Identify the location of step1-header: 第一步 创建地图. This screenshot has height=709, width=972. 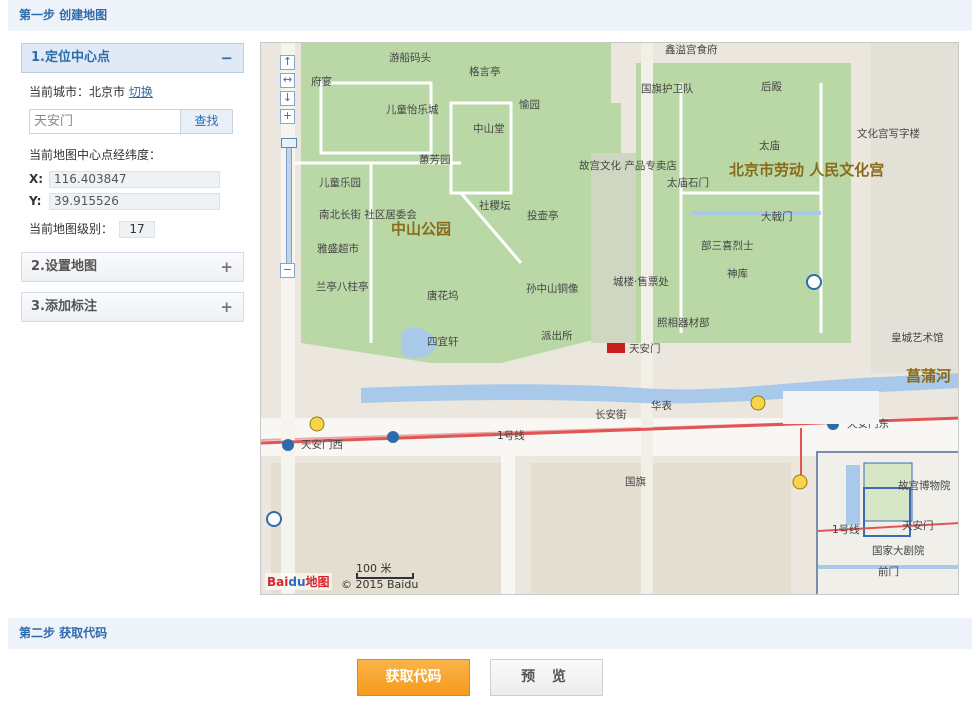
(490, 15).